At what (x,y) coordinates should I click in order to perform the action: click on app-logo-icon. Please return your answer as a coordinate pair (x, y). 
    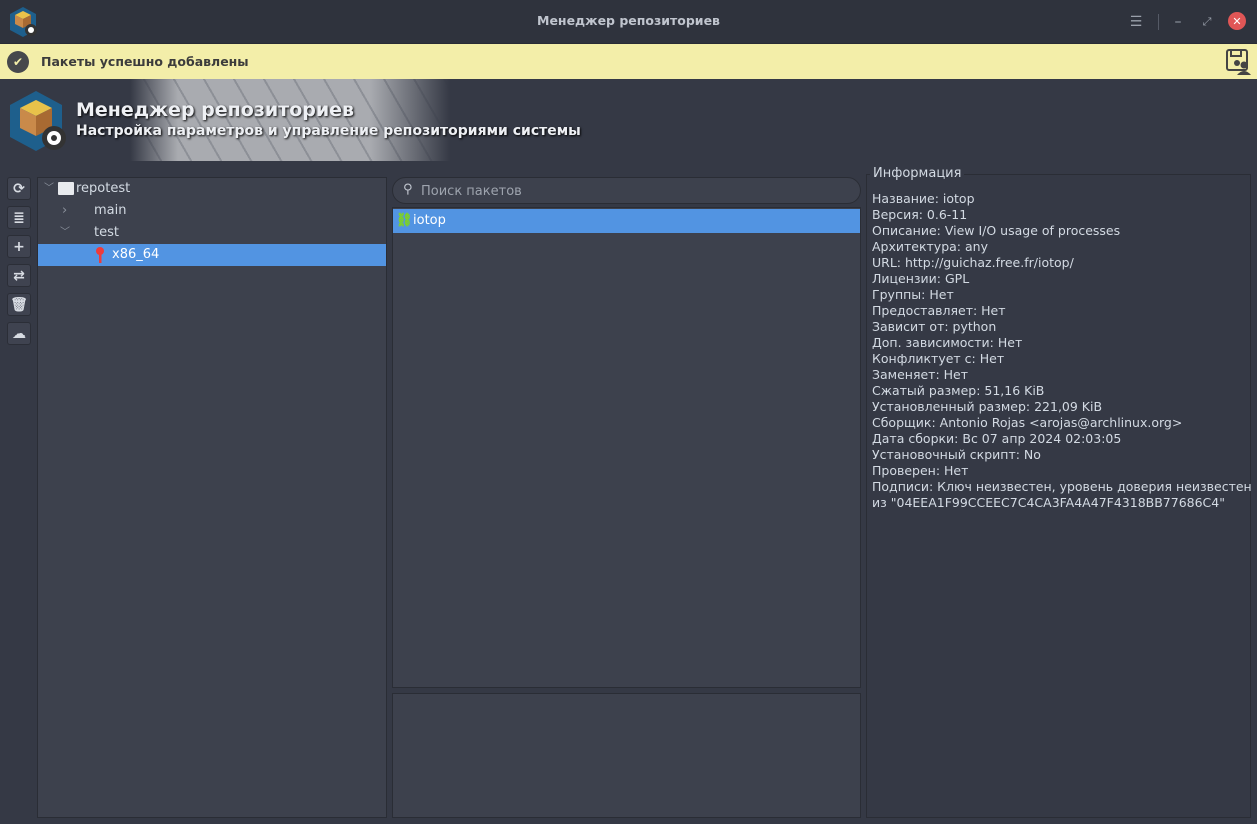
    Looking at the image, I should click on (38, 121).